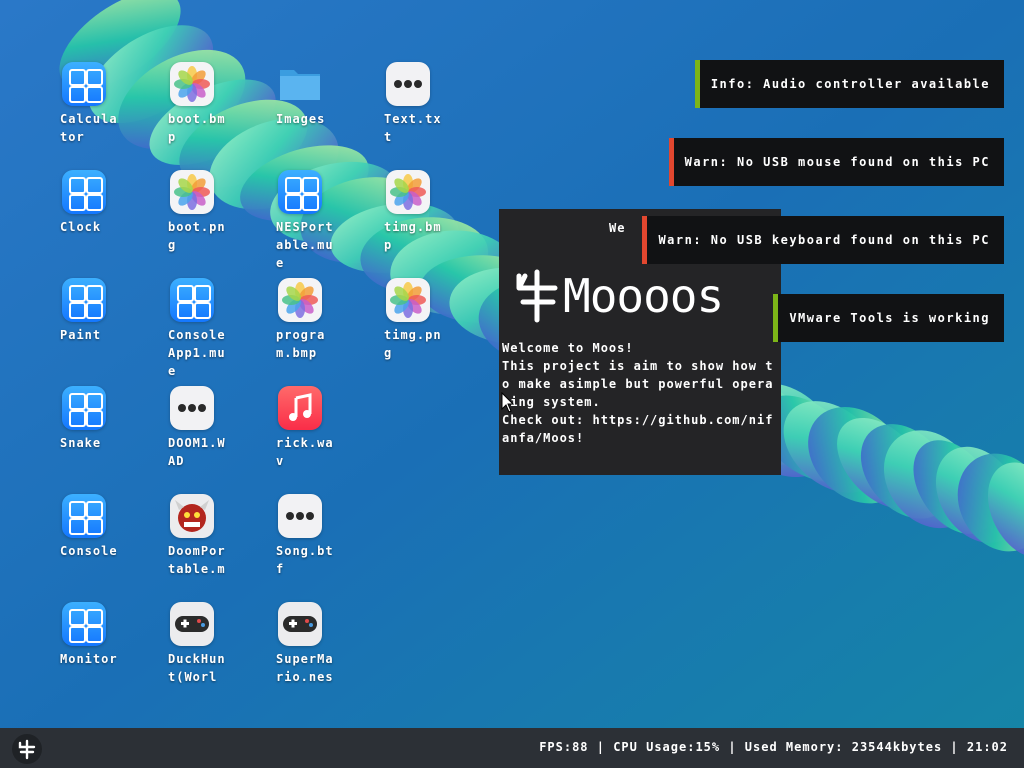 The image size is (1024, 768). I want to click on desktop-icon-label: timg.bmp, so click(413, 236).